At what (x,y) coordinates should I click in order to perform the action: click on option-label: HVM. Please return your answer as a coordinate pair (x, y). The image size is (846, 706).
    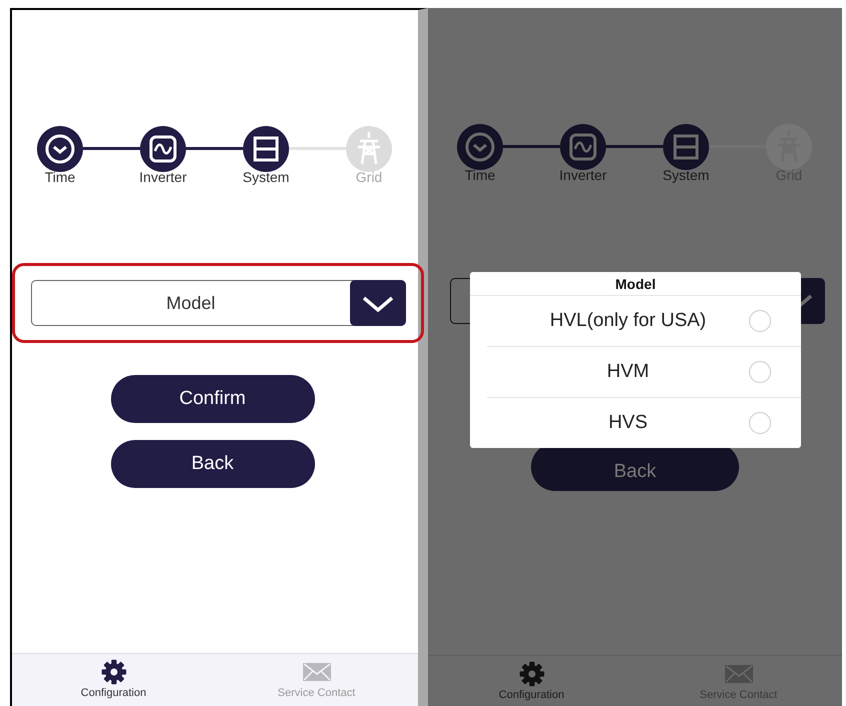
    Looking at the image, I should click on (628, 372).